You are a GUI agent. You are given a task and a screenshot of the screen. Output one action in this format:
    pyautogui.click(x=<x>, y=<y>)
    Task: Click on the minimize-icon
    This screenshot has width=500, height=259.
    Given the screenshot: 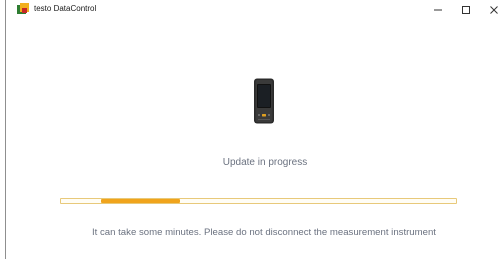 What is the action you would take?
    pyautogui.click(x=438, y=9)
    